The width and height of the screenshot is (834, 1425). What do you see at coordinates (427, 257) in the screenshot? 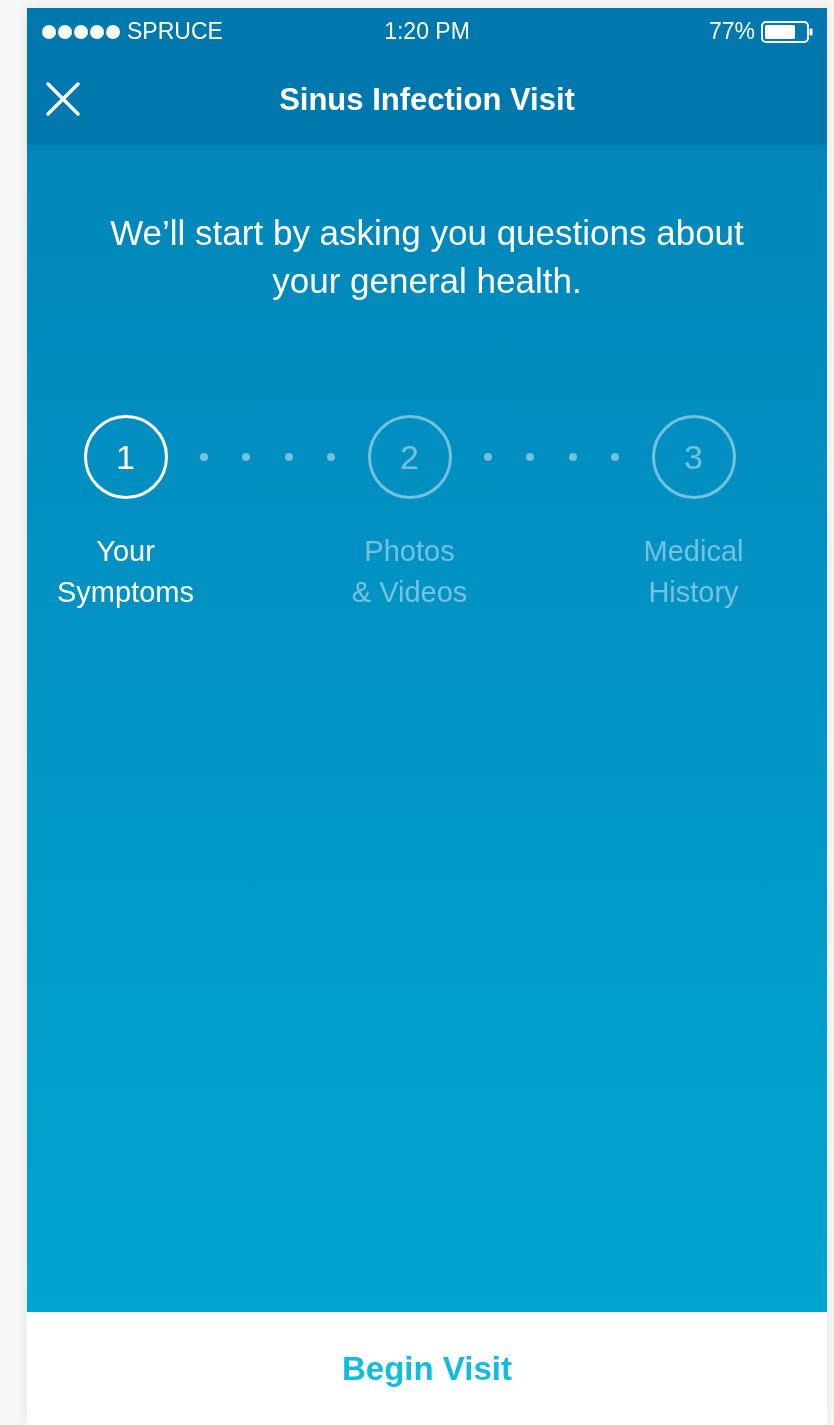
I see `intro-text: We’ll start by asking you questions about your general health.` at bounding box center [427, 257].